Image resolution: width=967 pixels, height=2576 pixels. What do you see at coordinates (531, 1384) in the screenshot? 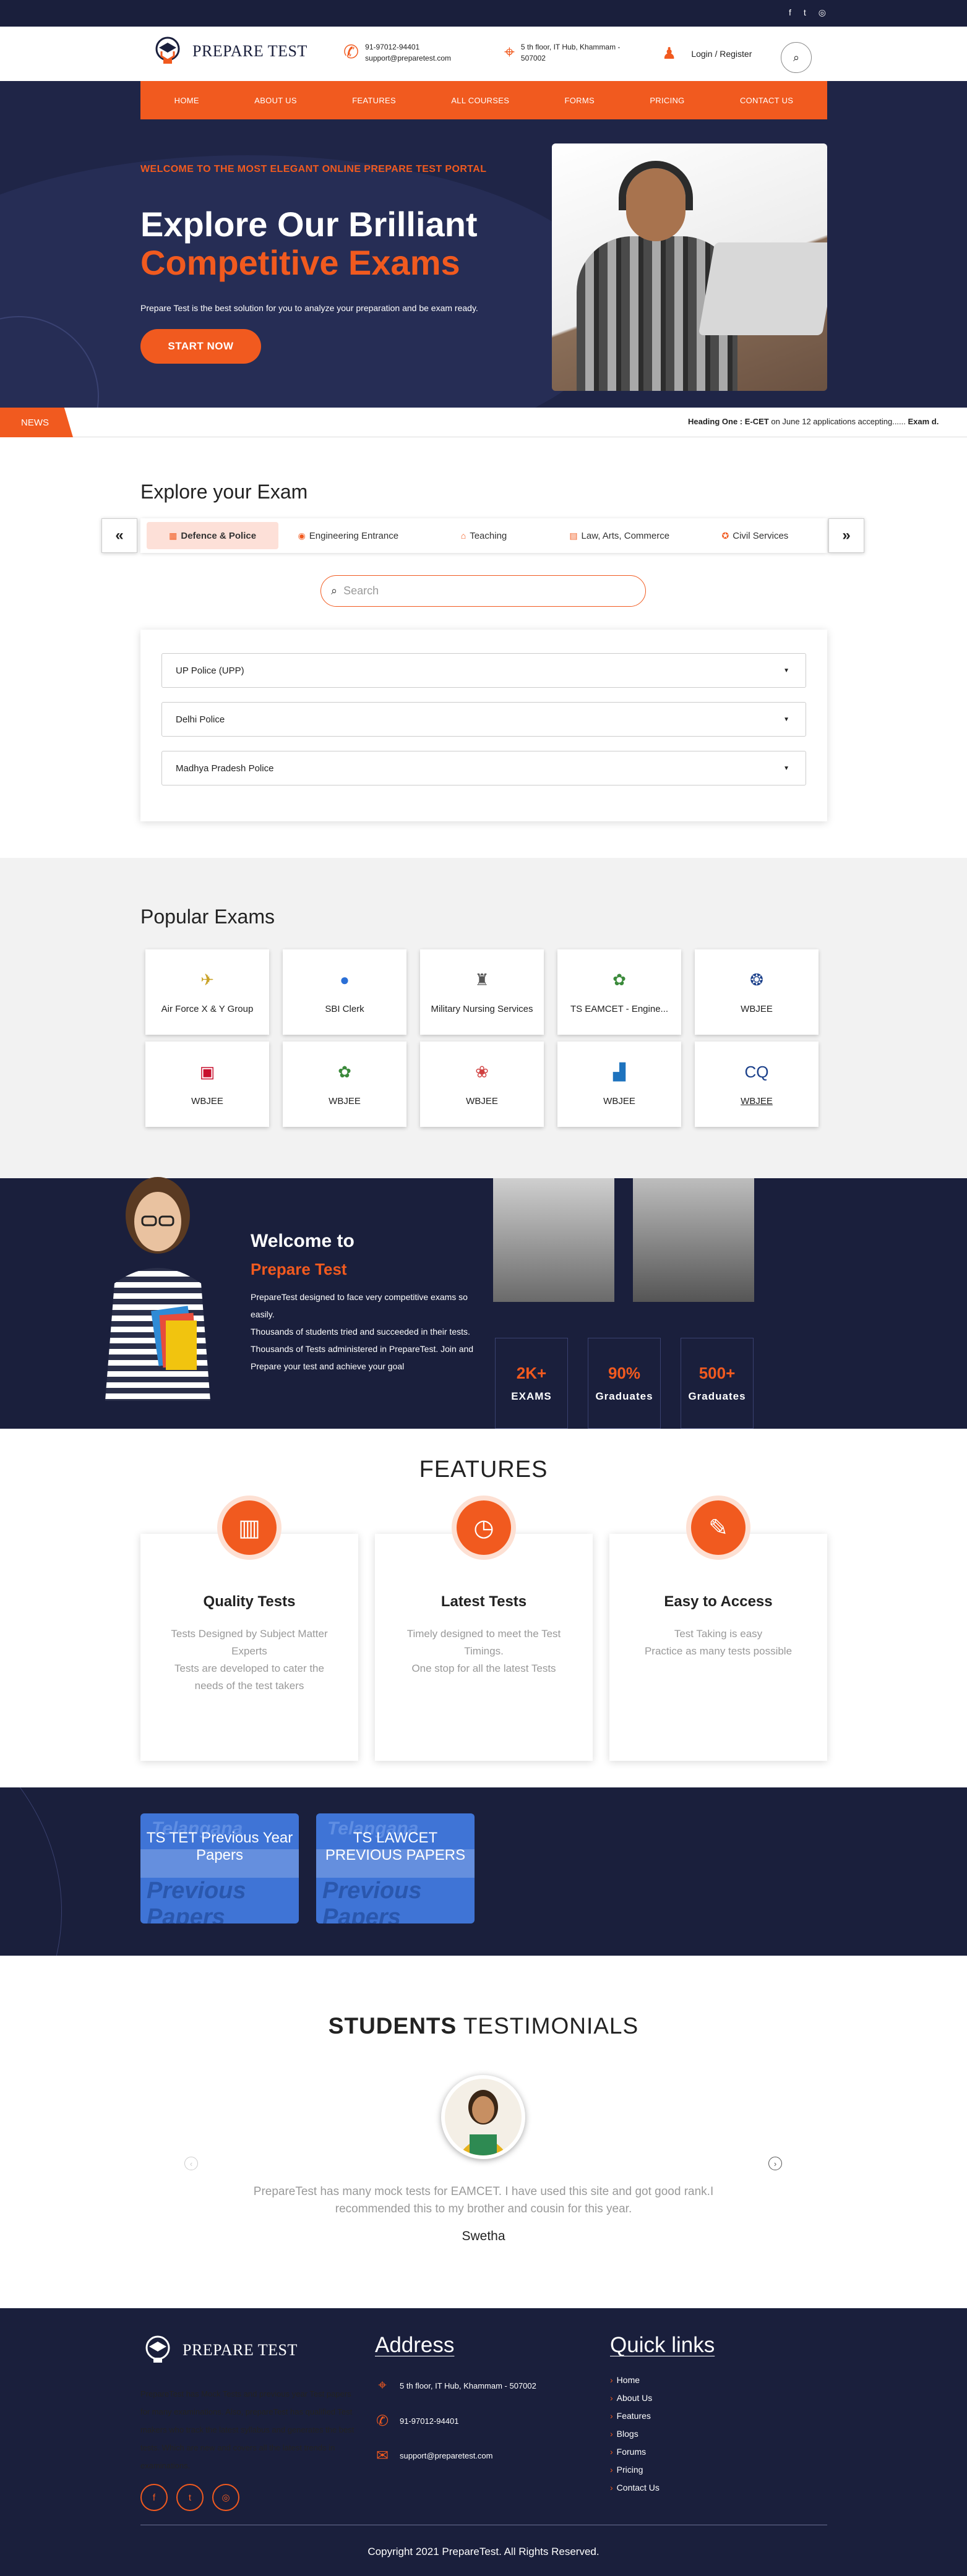
I see `stat-exams: 2K+ EXAMS` at bounding box center [531, 1384].